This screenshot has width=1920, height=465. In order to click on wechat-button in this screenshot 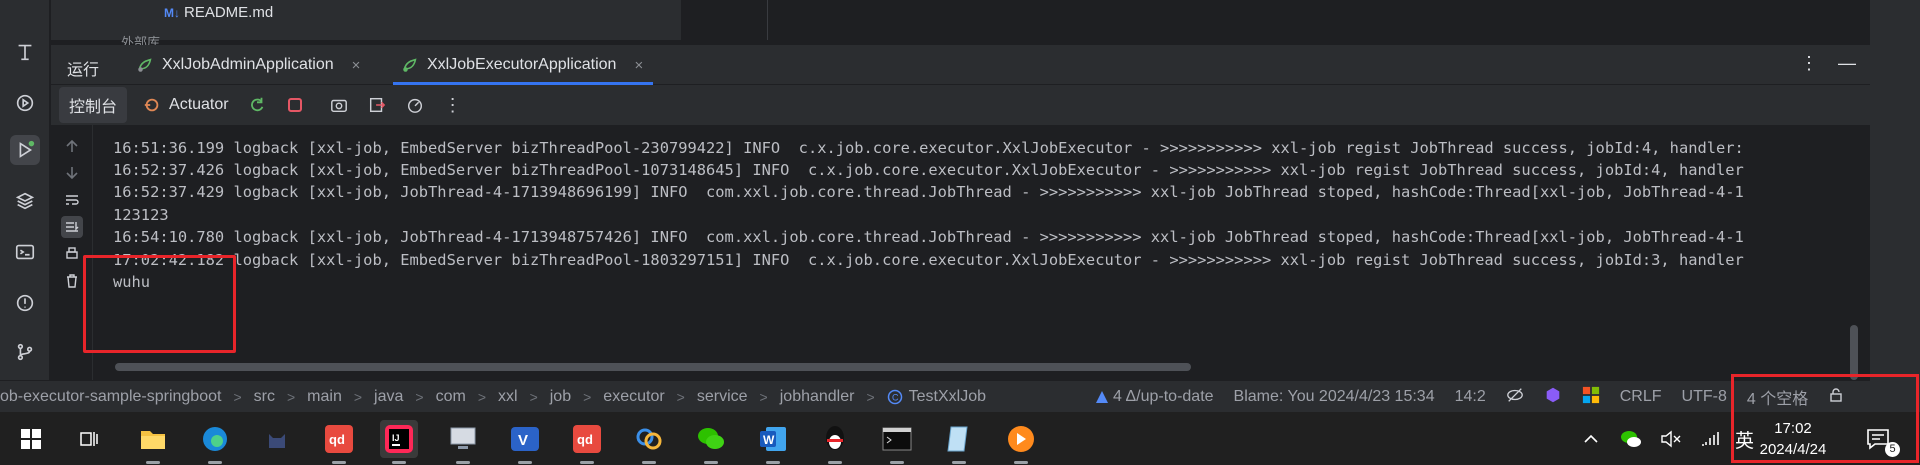, I will do `click(711, 442)`.